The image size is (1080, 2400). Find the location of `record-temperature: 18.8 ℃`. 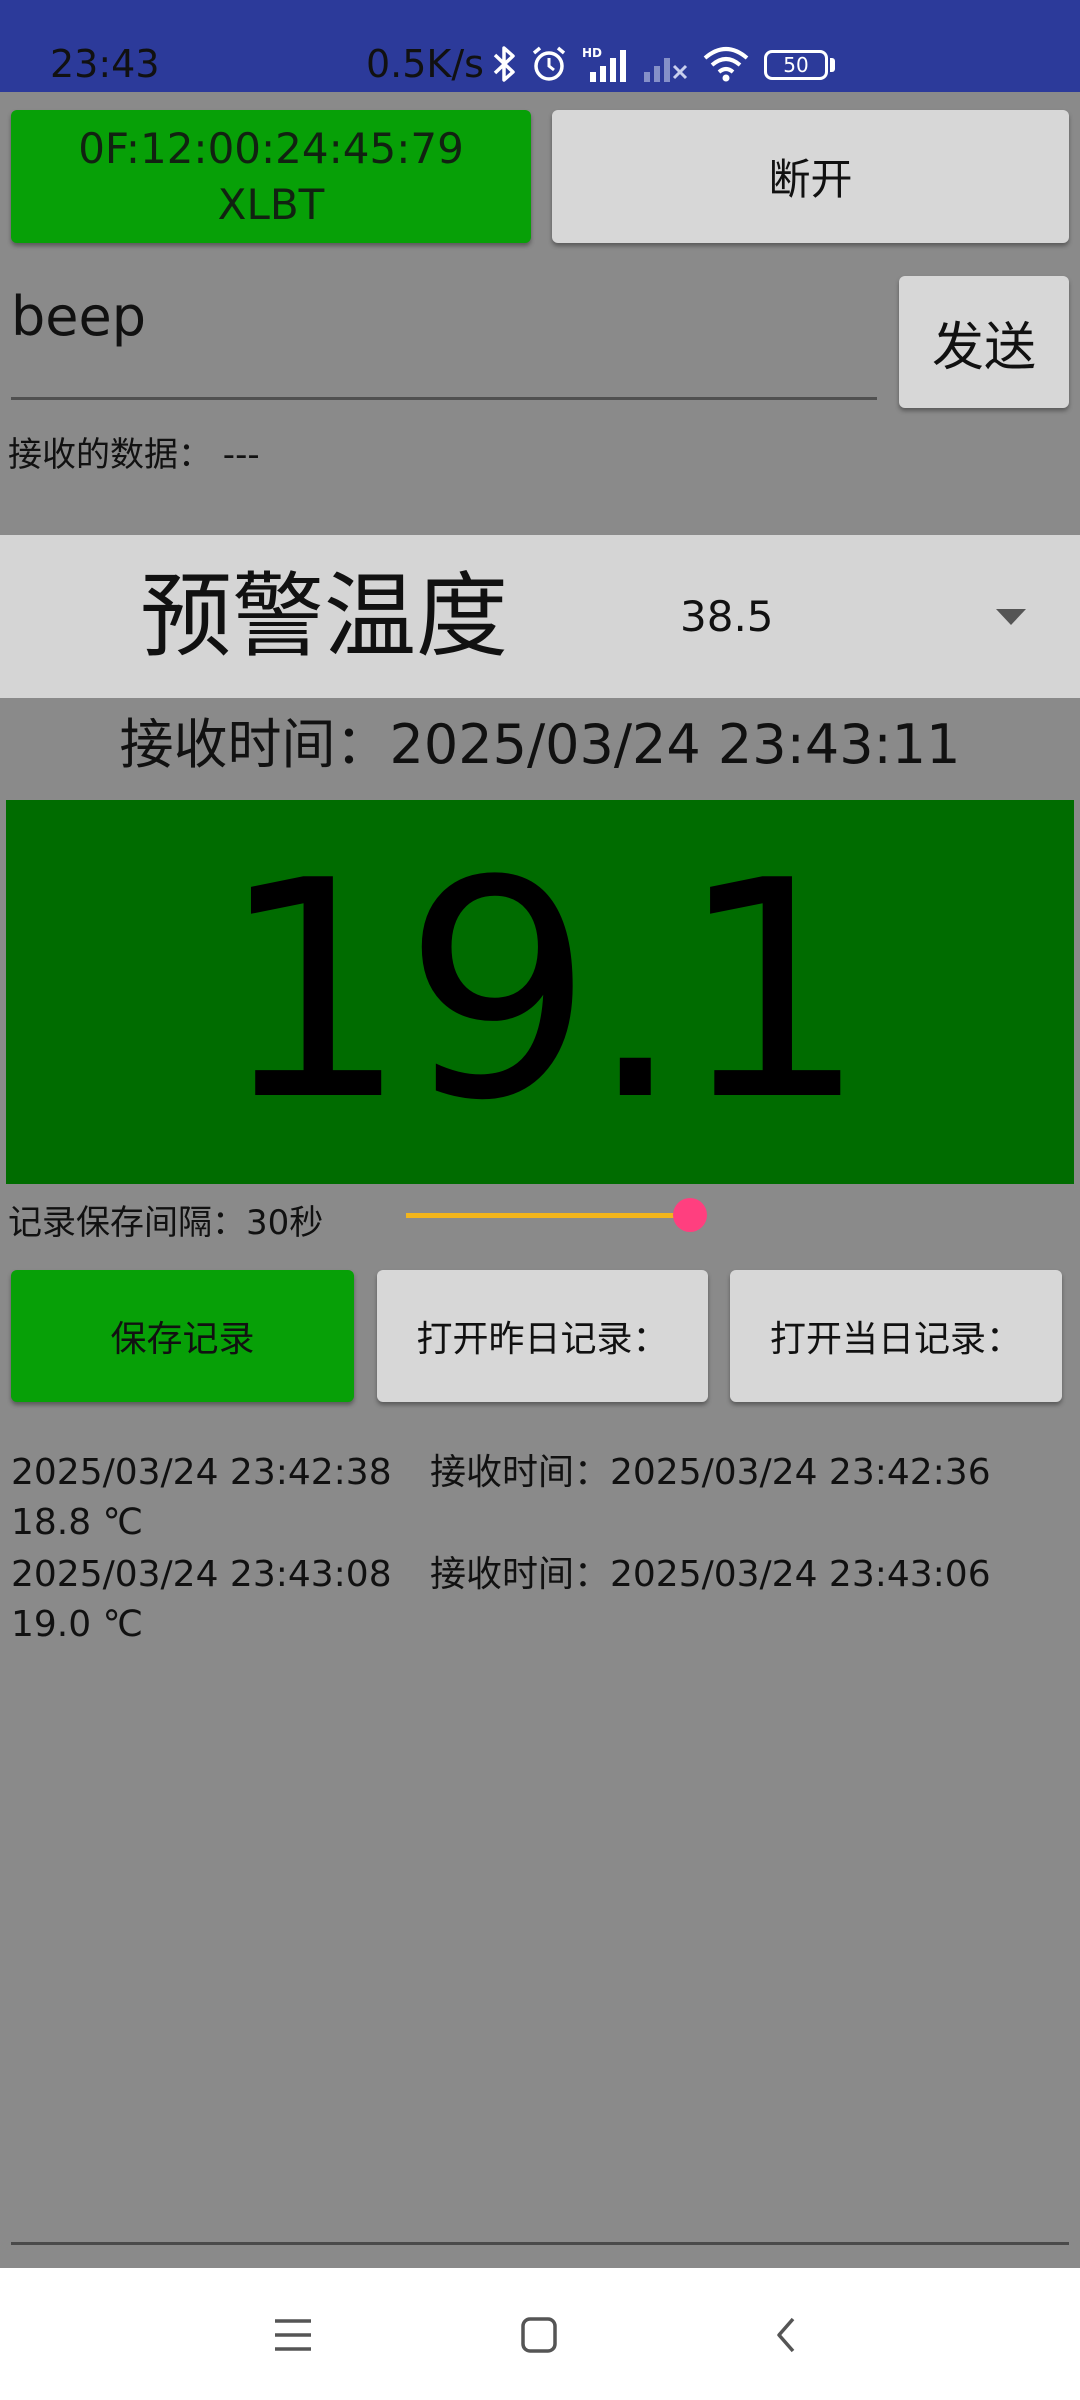

record-temperature: 18.8 ℃ is located at coordinates (77, 1522).